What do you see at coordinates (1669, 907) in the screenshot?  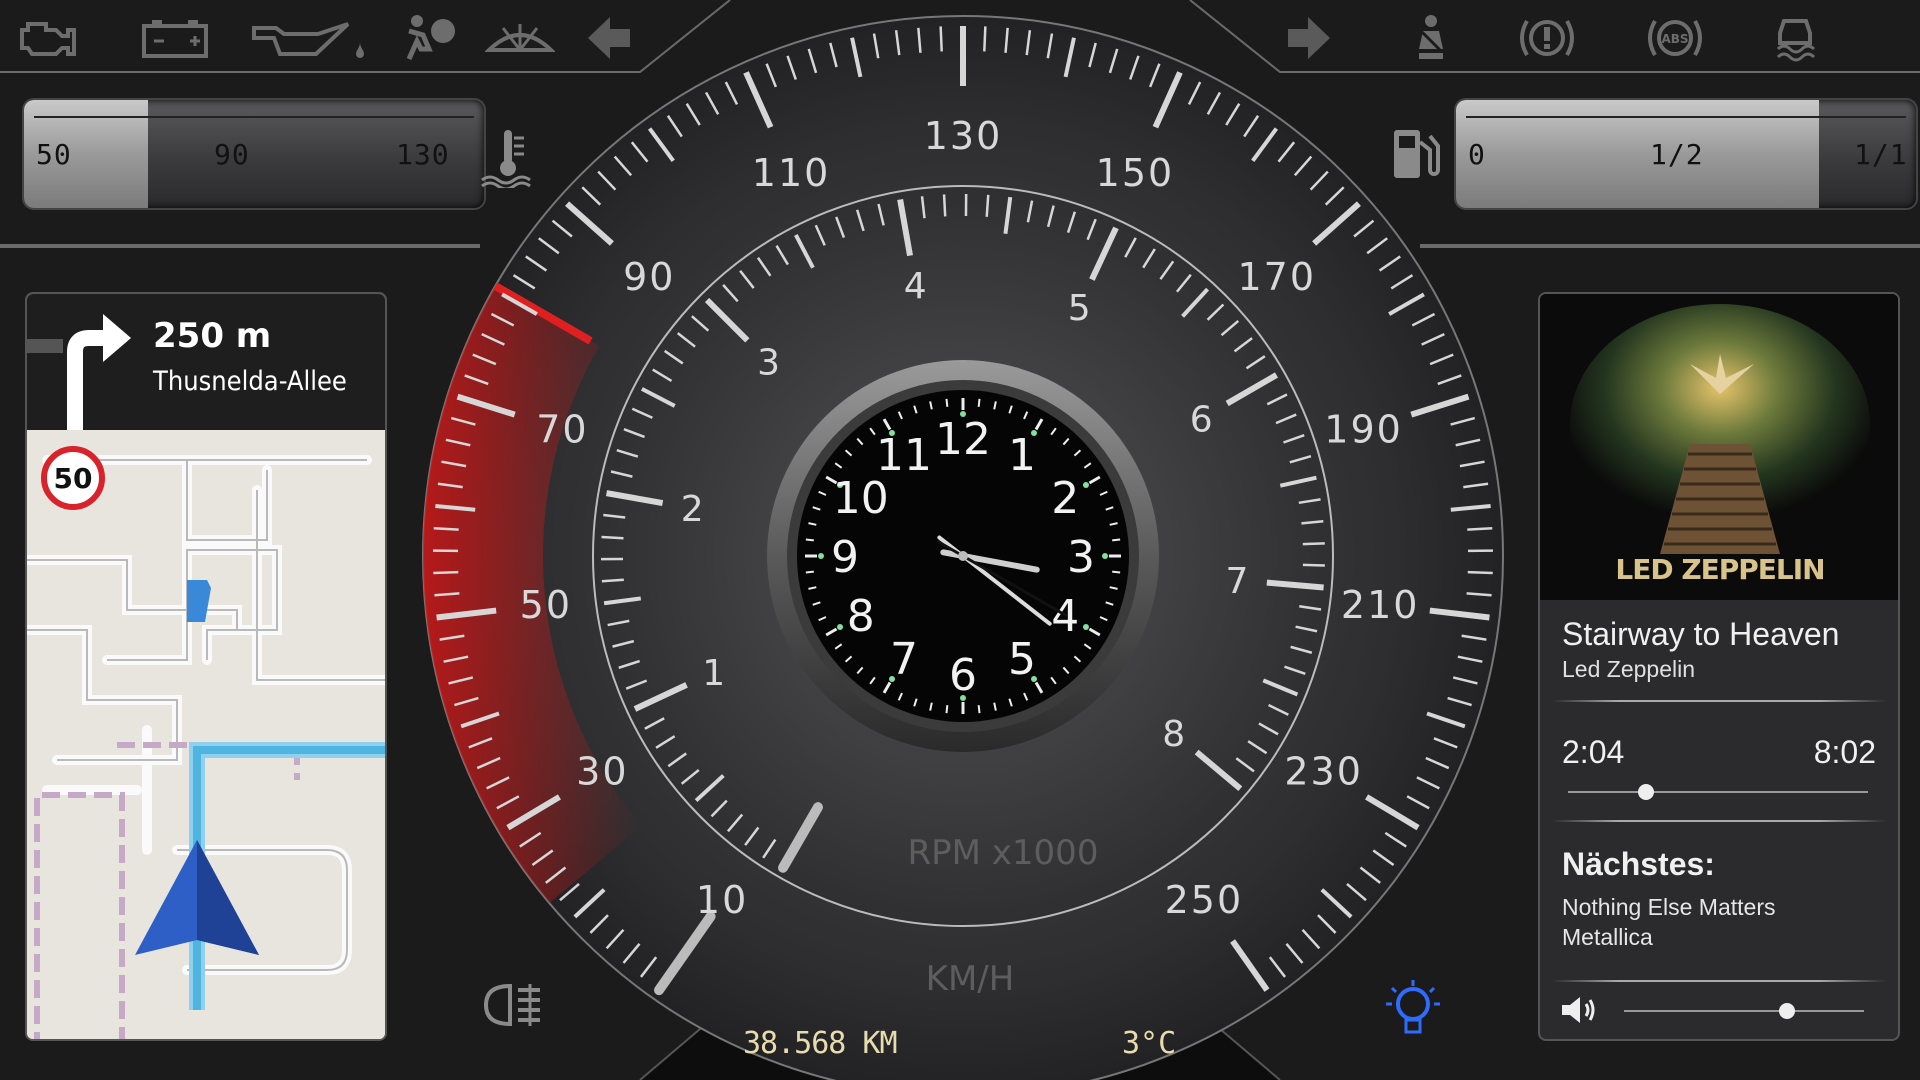 I see `next-track-title: Nothing Else Matters` at bounding box center [1669, 907].